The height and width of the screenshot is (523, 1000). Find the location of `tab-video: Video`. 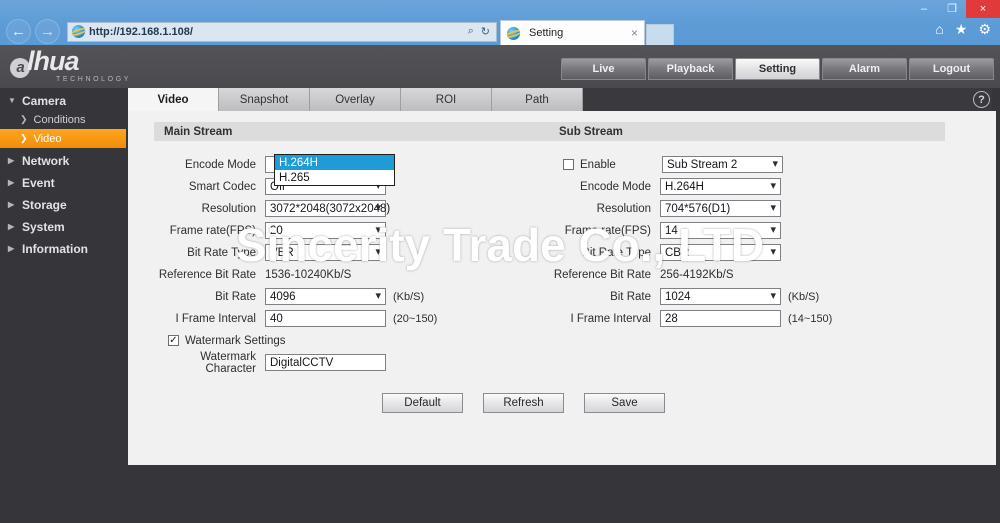

tab-video: Video is located at coordinates (173, 99).